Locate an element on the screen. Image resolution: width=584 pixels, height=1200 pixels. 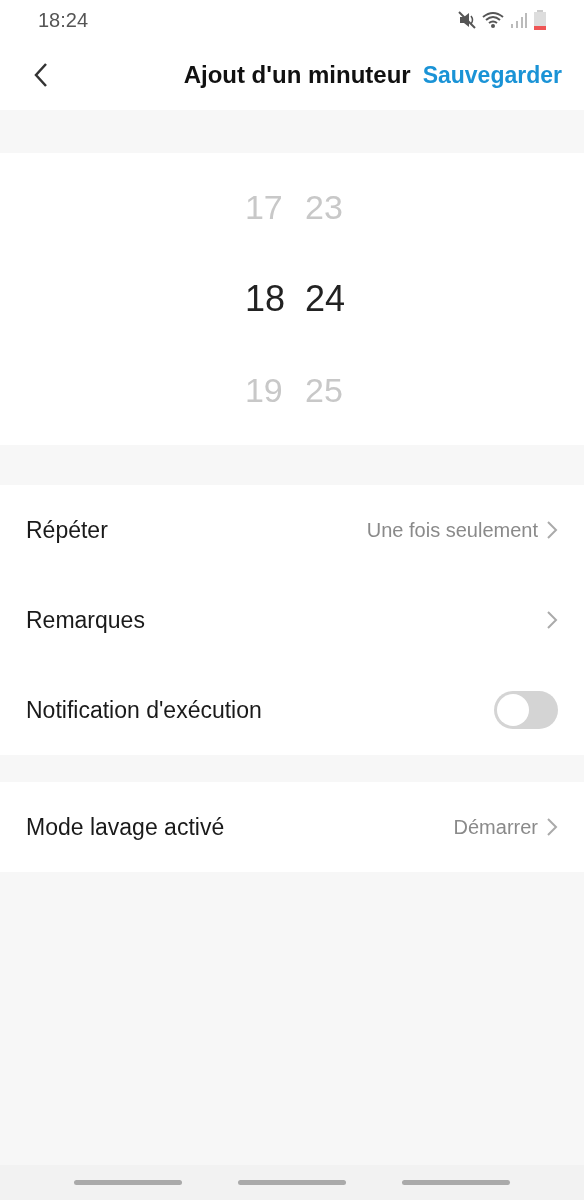
row-value: Une fois seulement is located at coordinates (452, 530).